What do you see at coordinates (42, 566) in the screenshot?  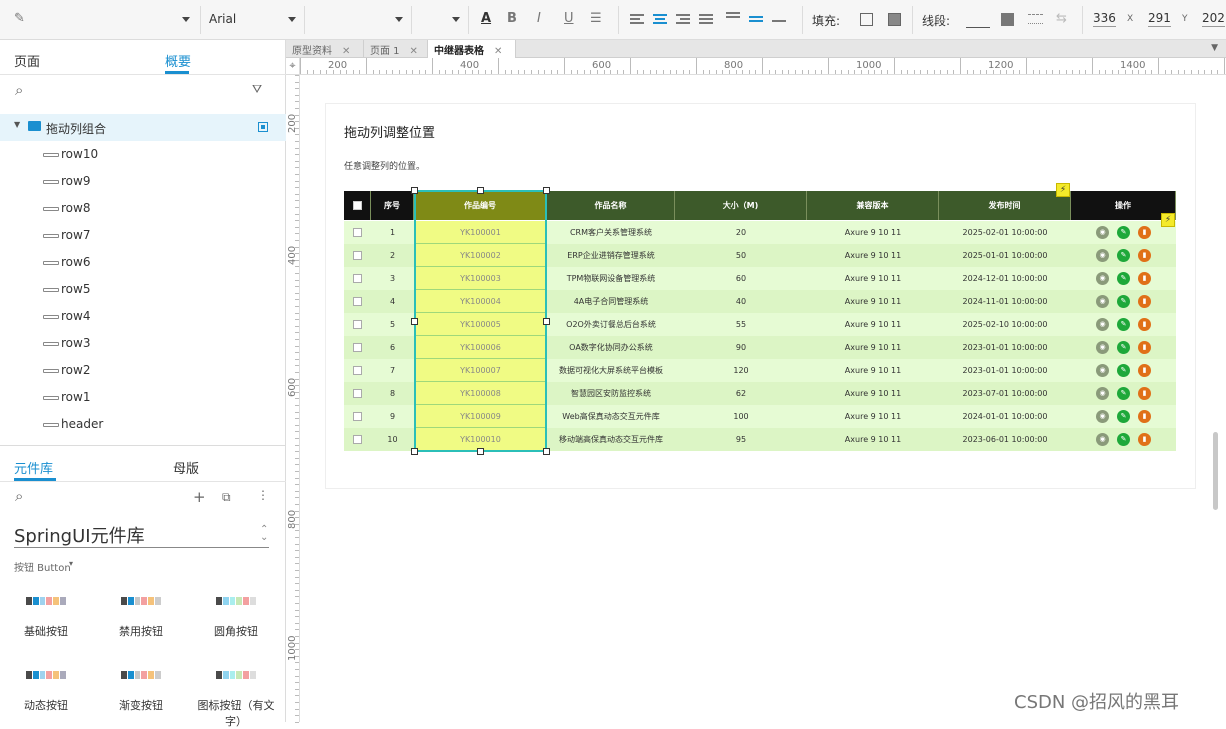 I see `category-label: 按钮 Button` at bounding box center [42, 566].